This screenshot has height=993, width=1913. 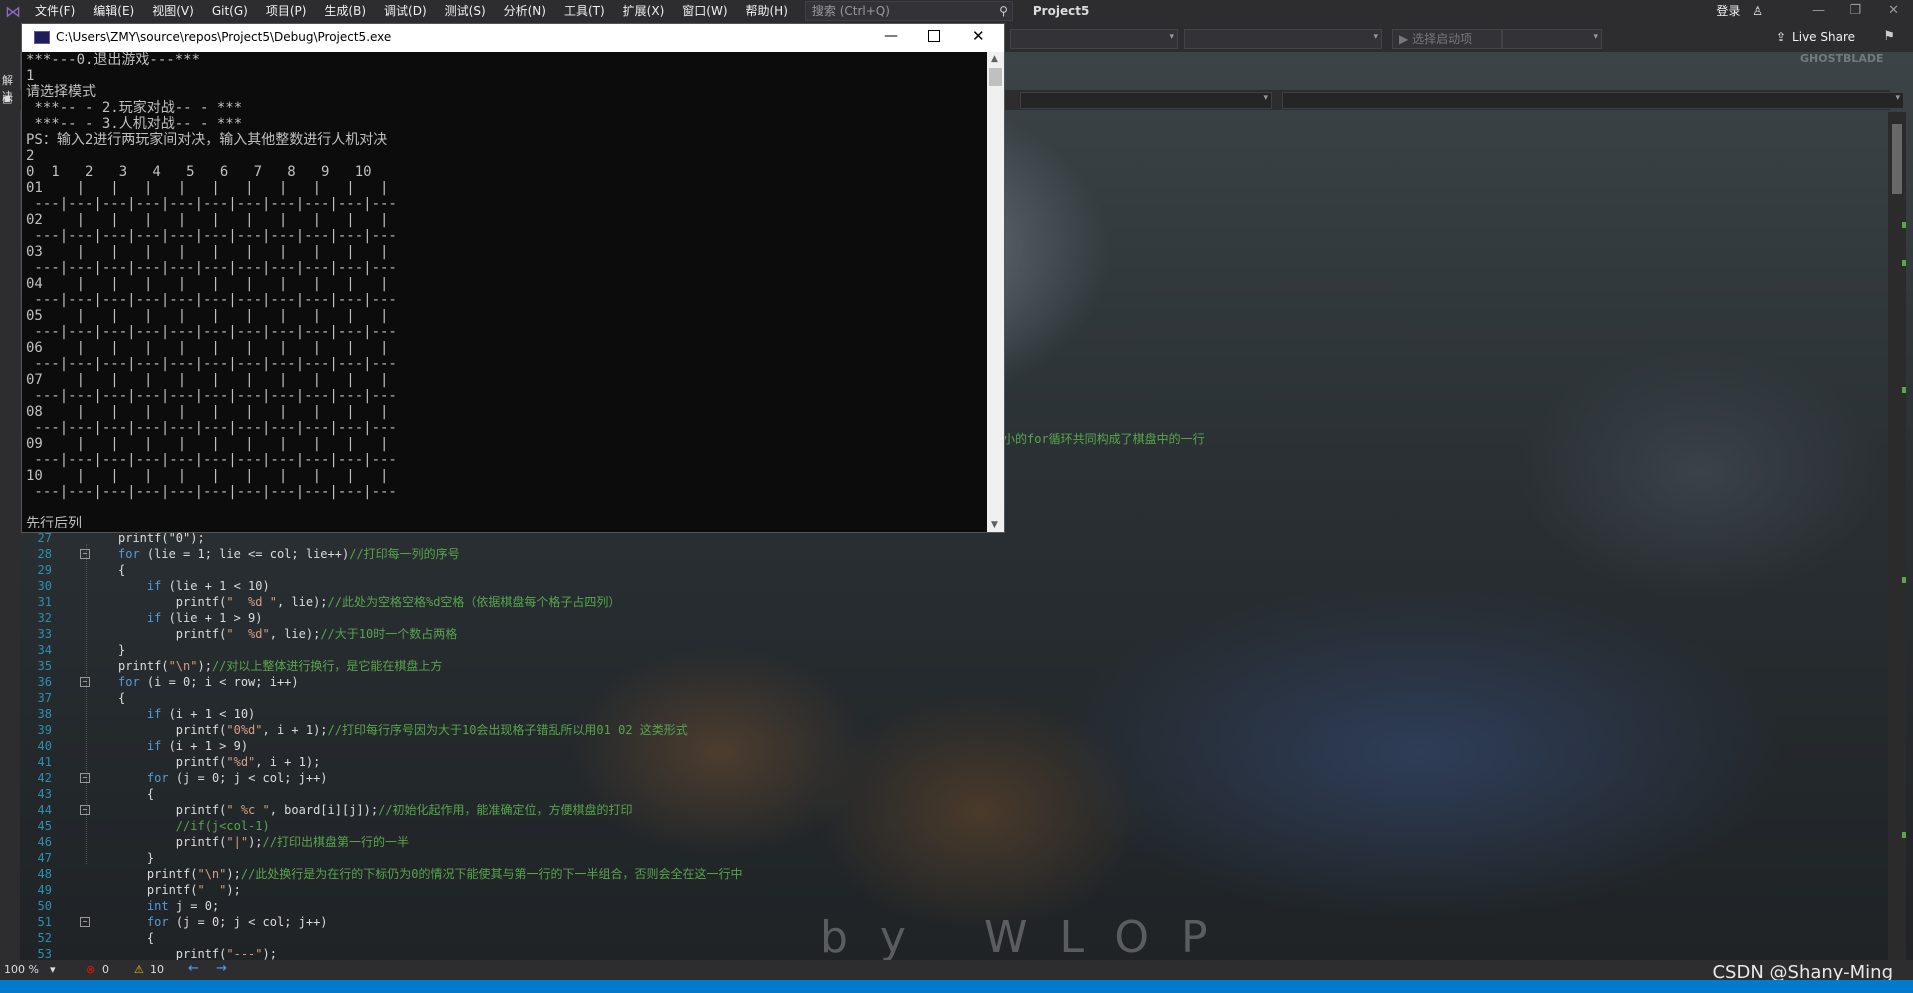 I want to click on toolbar-dropdown-2: ▾, so click(x=1283, y=39).